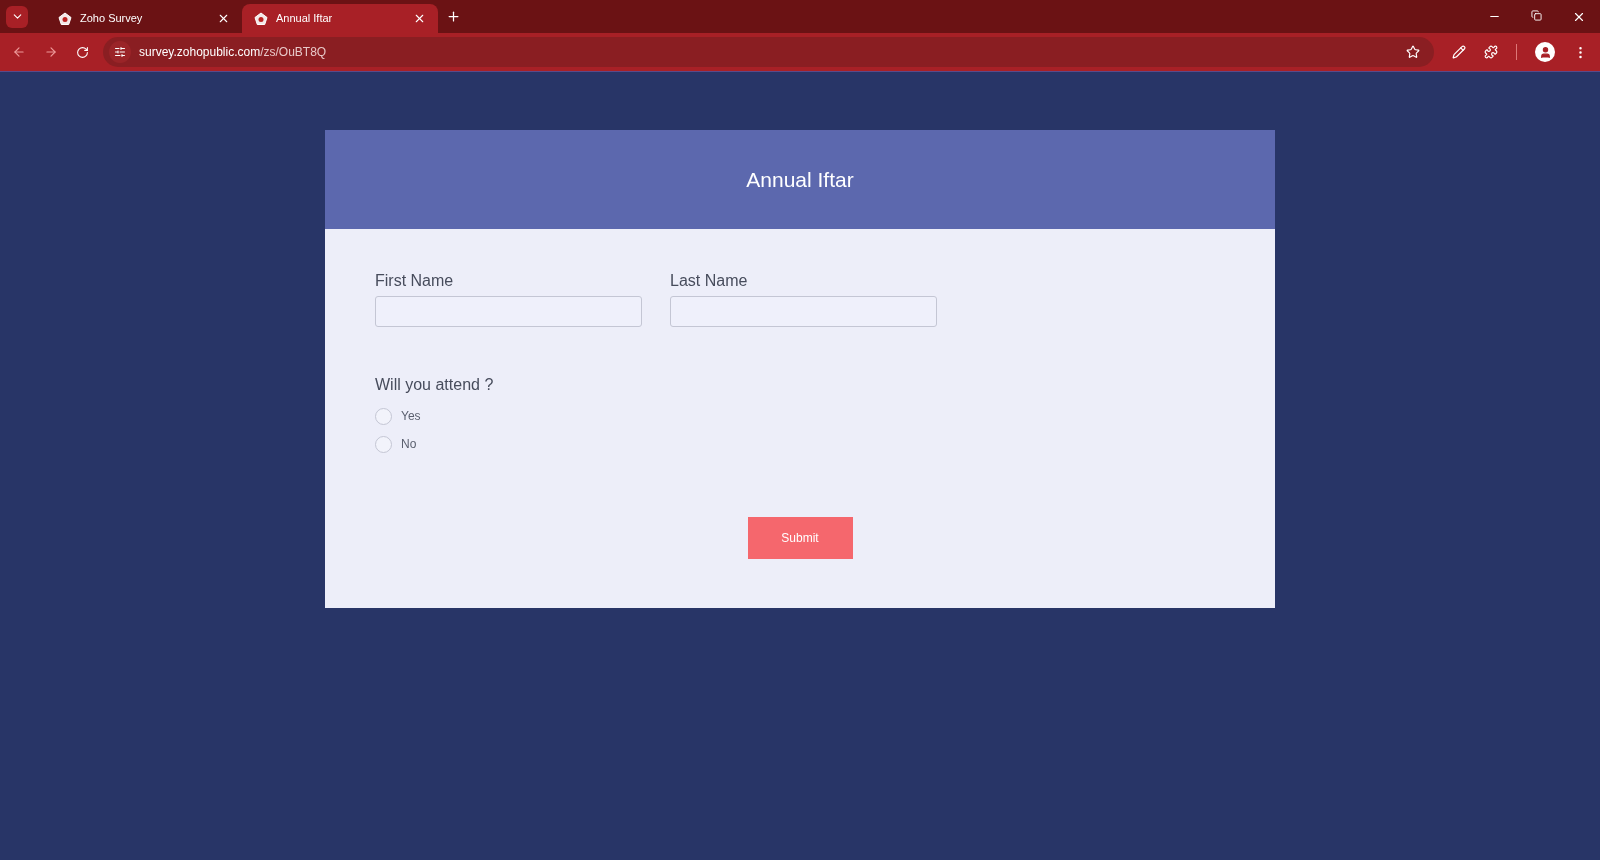 Image resolution: width=1600 pixels, height=860 pixels. I want to click on forward-icon, so click(51, 52).